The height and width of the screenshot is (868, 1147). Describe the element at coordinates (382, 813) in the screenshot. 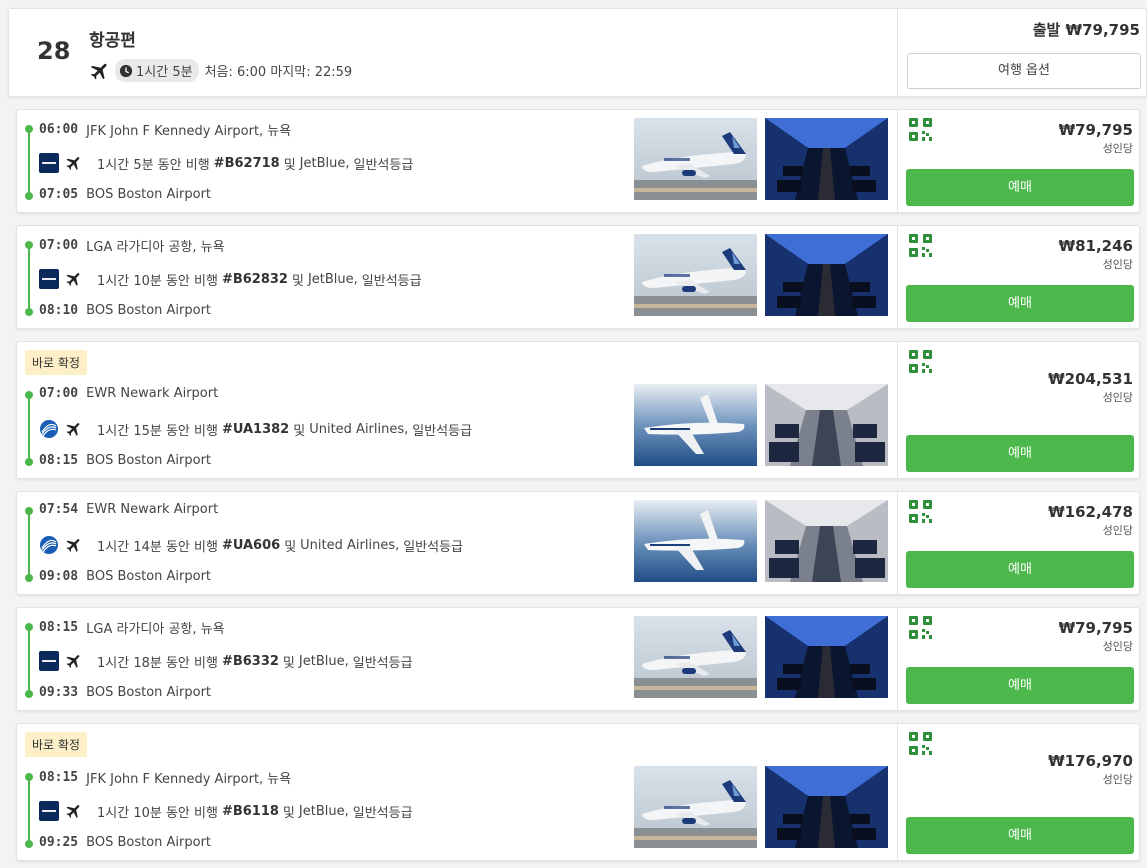

I see `cabin-class: 일반석등급` at that location.